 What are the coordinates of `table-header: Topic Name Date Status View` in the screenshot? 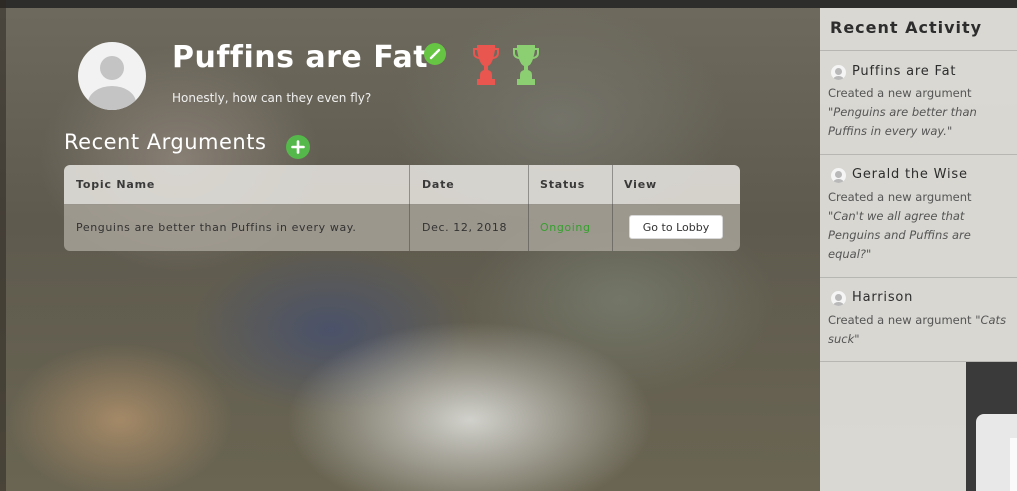 It's located at (402, 184).